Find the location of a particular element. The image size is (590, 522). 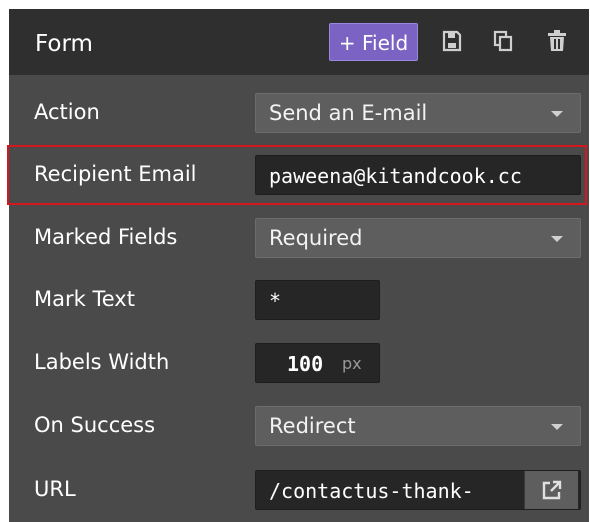

action-row: Action Send an E-mail is located at coordinates (299, 113).